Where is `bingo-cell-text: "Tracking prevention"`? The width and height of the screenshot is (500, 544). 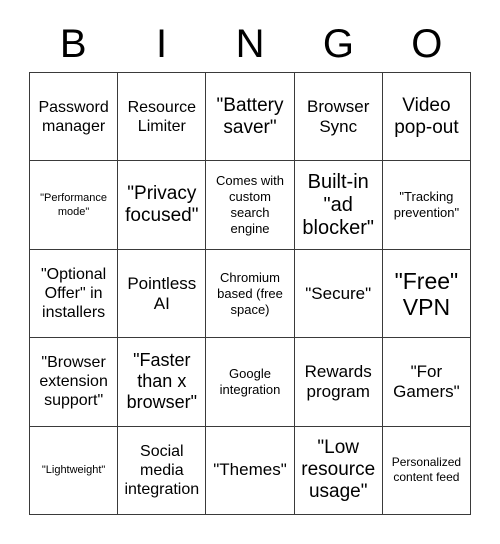
bingo-cell-text: "Tracking prevention" is located at coordinates (426, 205).